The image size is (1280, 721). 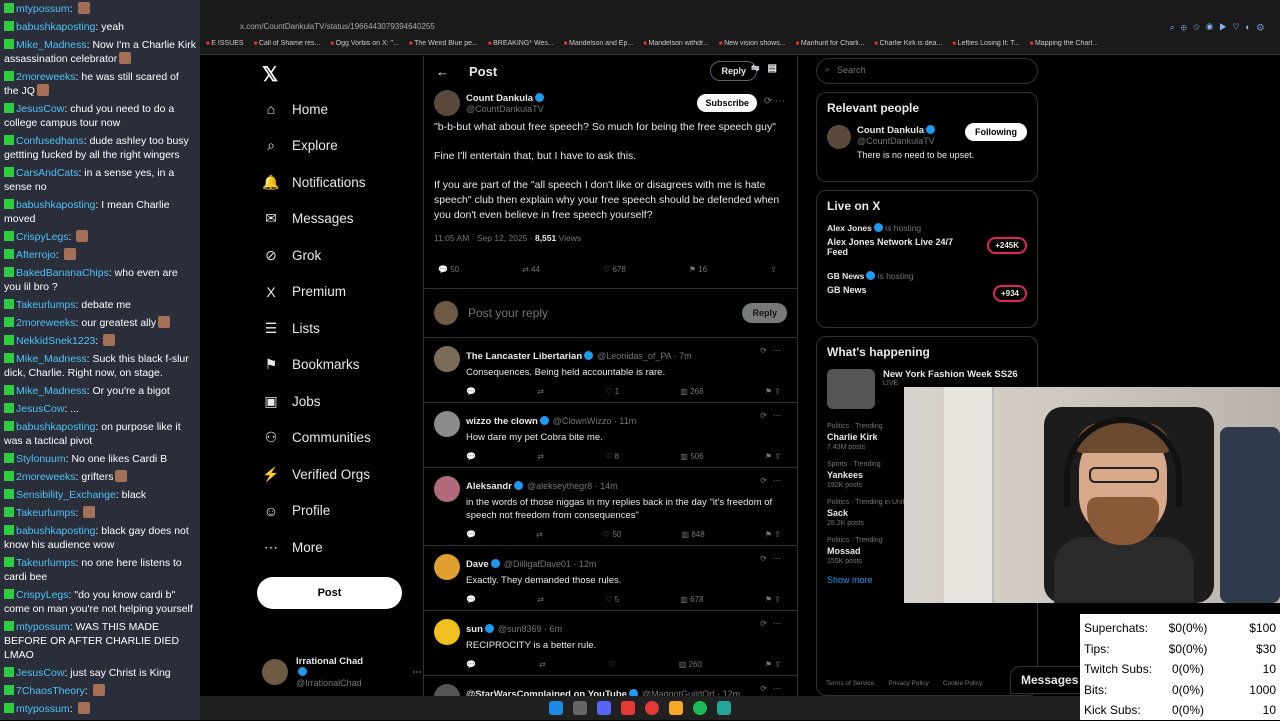 I want to click on reply-button: Reply, so click(x=764, y=313).